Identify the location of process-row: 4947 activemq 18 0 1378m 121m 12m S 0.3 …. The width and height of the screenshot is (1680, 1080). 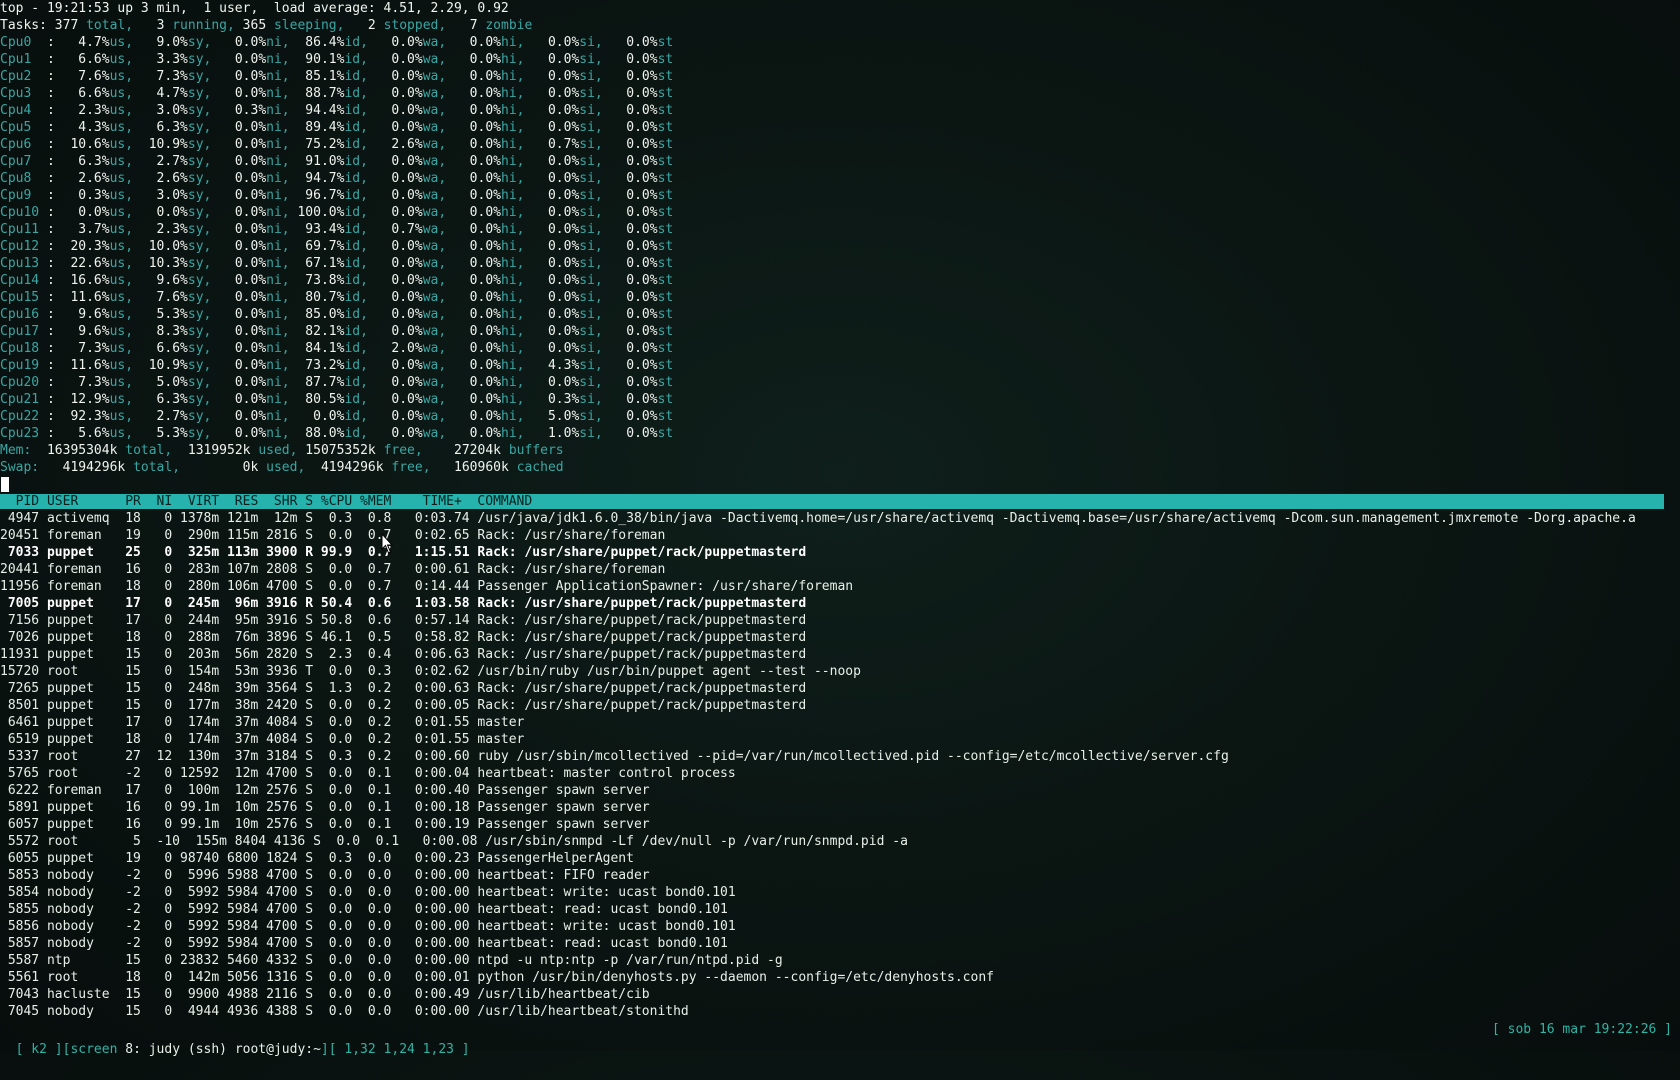
(840, 518).